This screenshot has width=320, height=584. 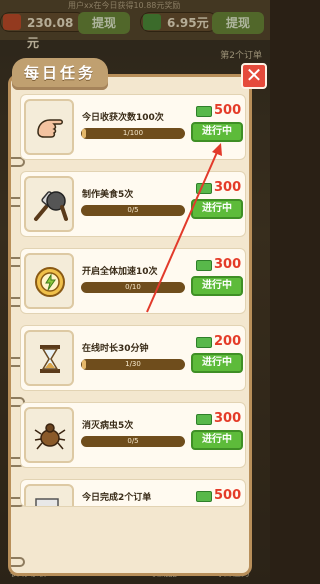 I want to click on task-progress-bar: 1/100, so click(x=133, y=133).